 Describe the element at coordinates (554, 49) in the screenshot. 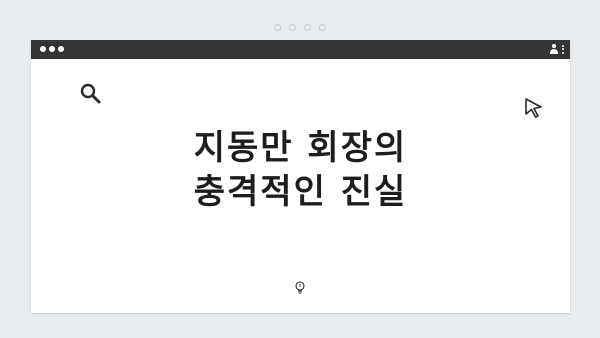

I see `user-icon` at that location.